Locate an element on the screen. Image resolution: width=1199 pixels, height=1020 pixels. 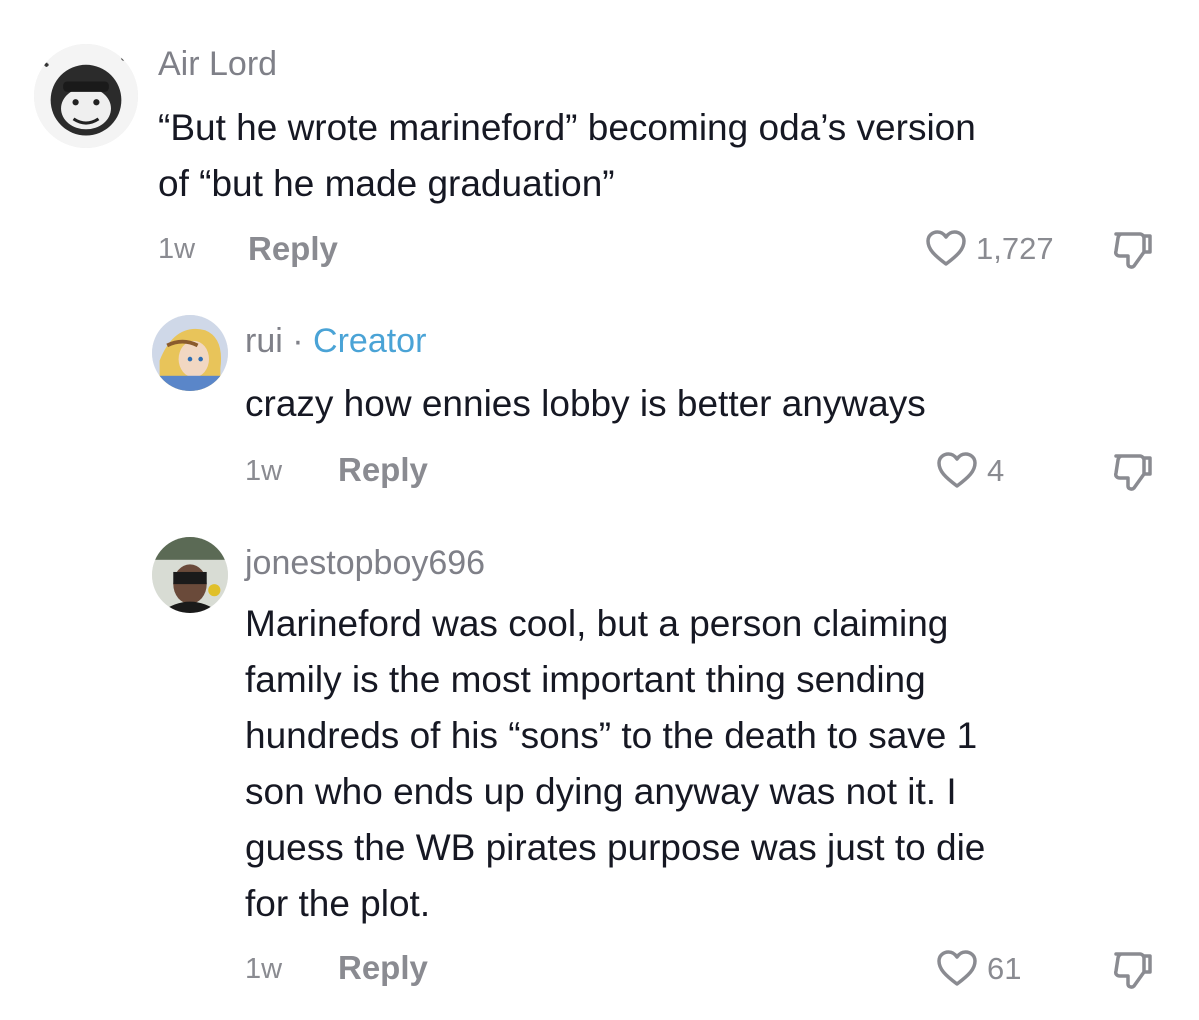
like-button: 4 is located at coordinates (969, 470).